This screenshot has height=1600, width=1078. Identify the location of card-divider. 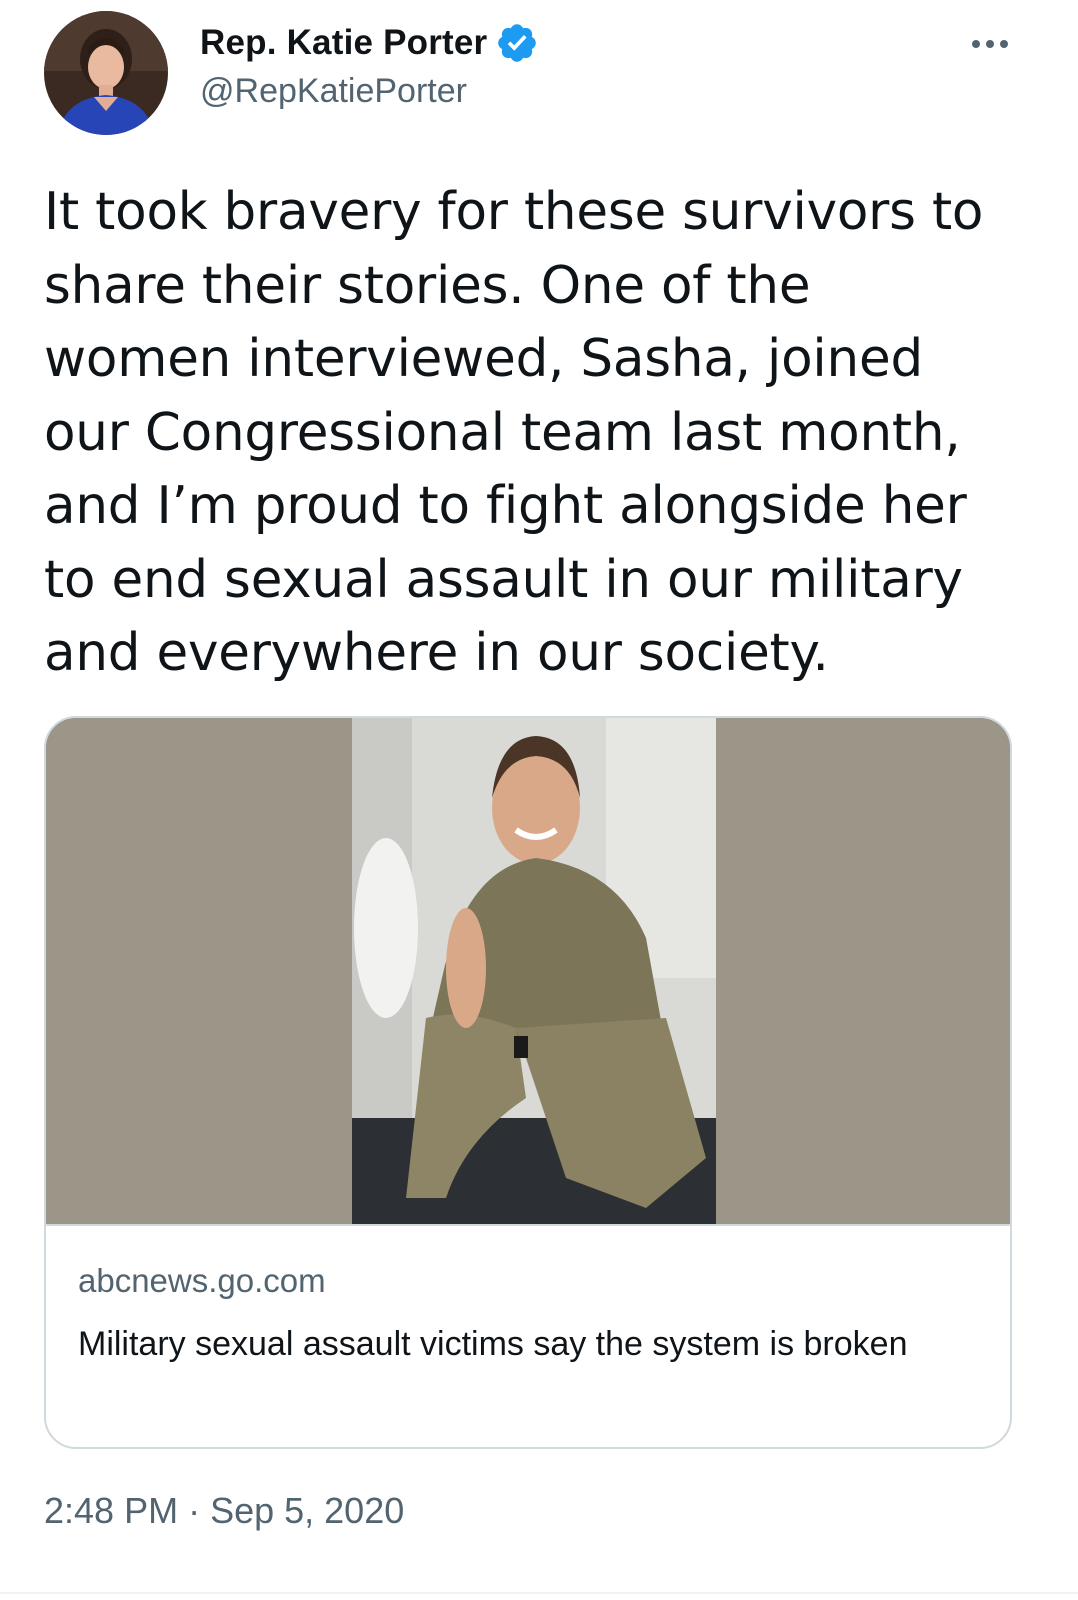
(528, 1225).